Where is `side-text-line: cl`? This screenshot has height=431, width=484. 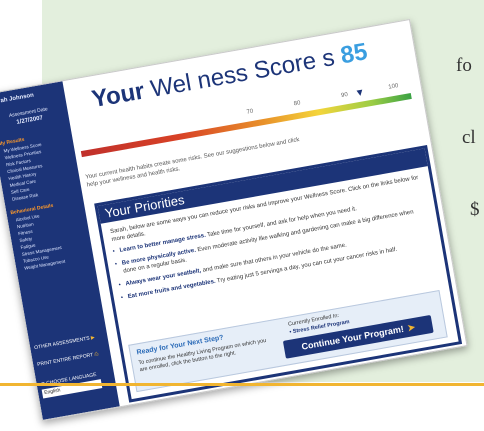
side-text-line: cl is located at coordinates (469, 137).